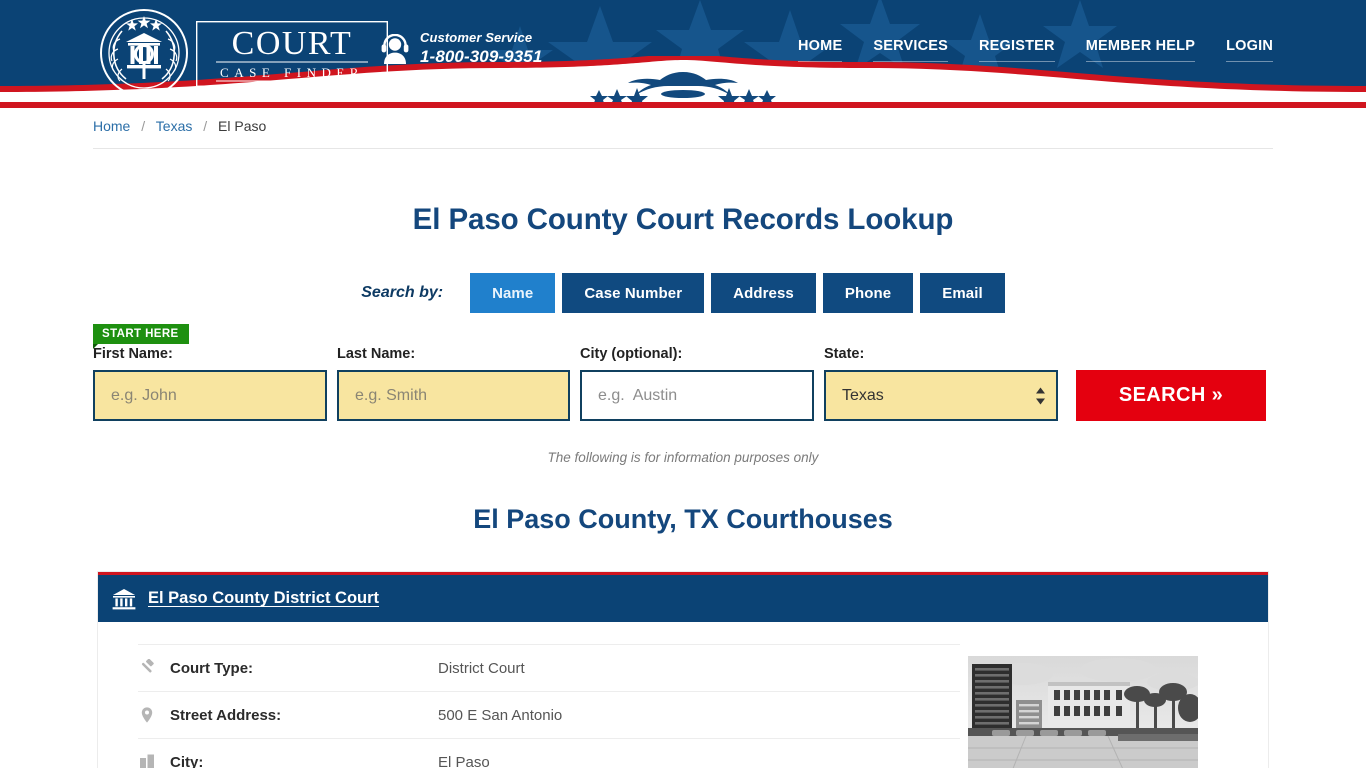  Describe the element at coordinates (111, 126) in the screenshot. I see `breadcrumb-item-home: Home` at that location.